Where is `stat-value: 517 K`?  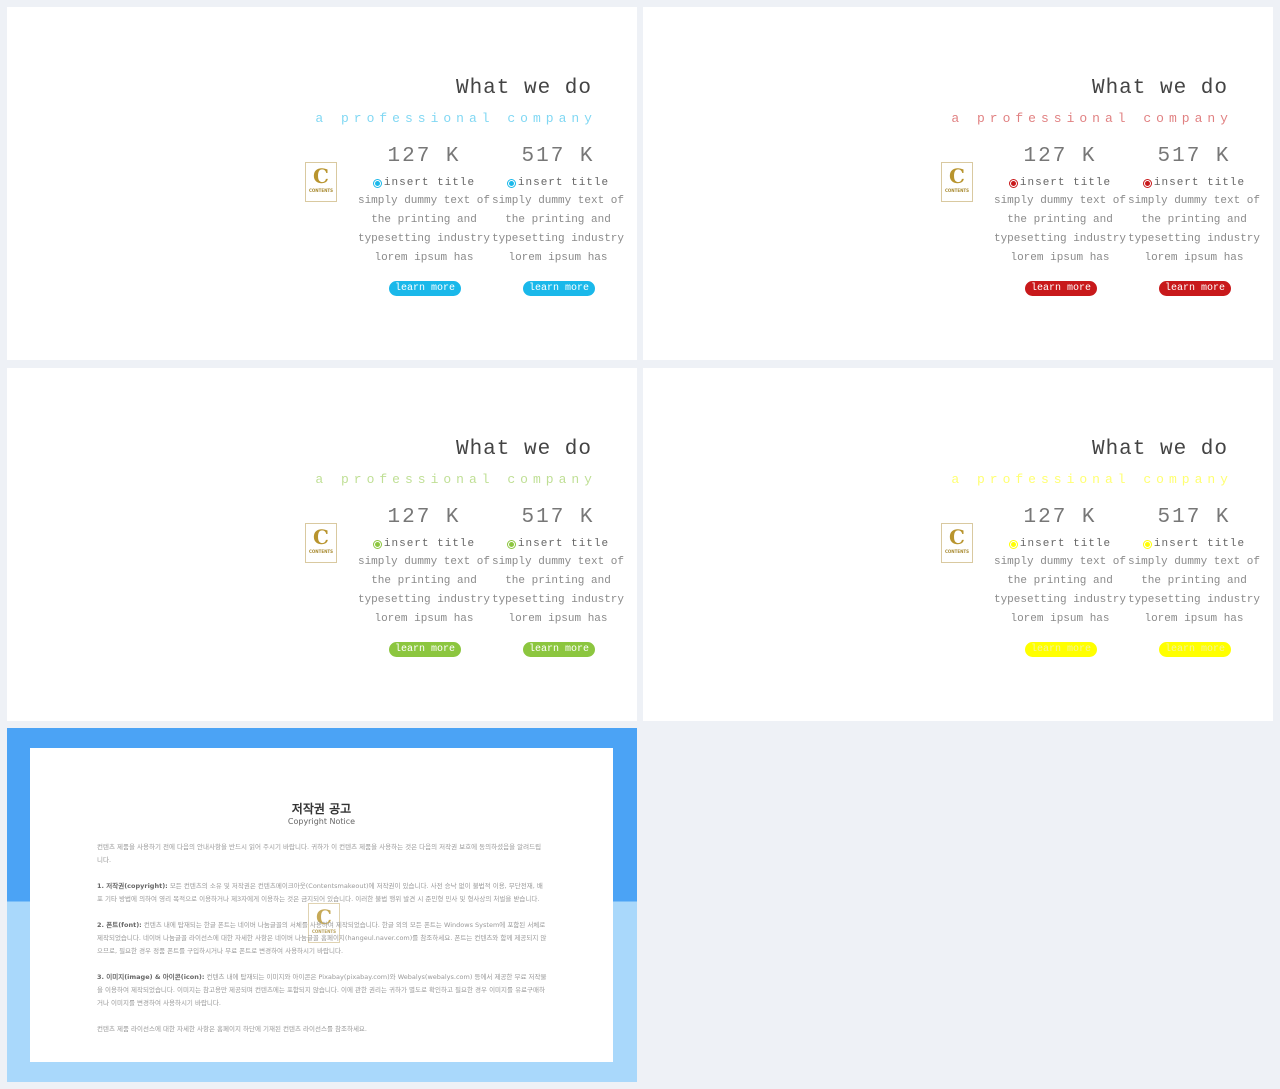
stat-value: 517 K is located at coordinates (1194, 517).